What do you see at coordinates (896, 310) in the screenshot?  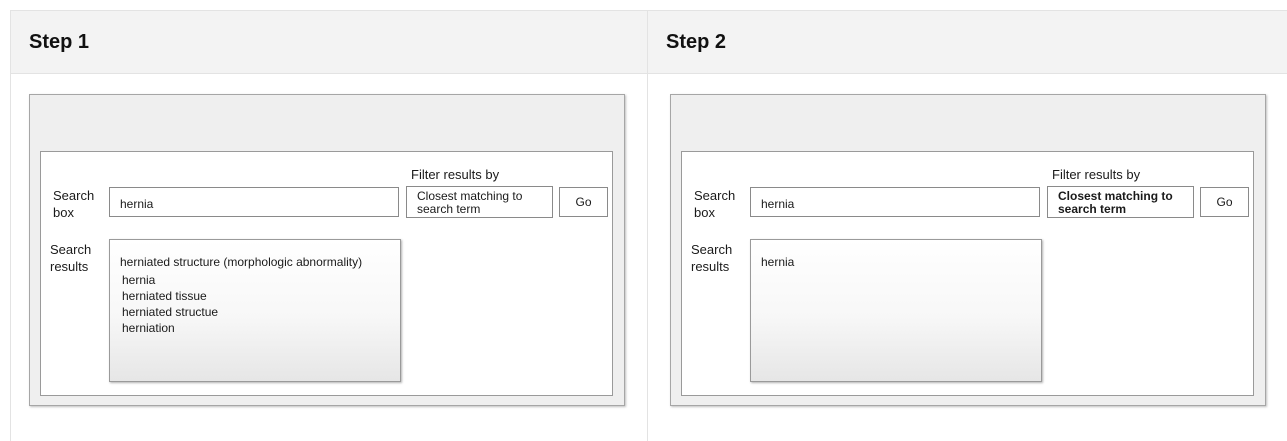 I see `search-results-list: hernia` at bounding box center [896, 310].